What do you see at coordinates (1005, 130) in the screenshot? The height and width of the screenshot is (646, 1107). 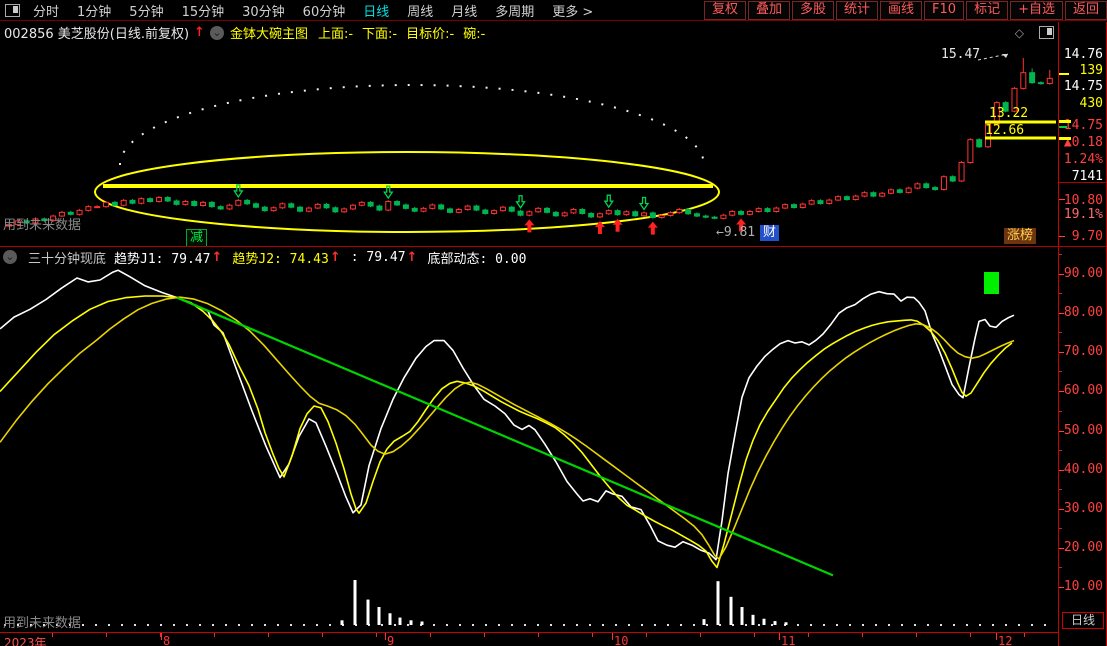 I see `level-12-66-label: 12.66` at bounding box center [1005, 130].